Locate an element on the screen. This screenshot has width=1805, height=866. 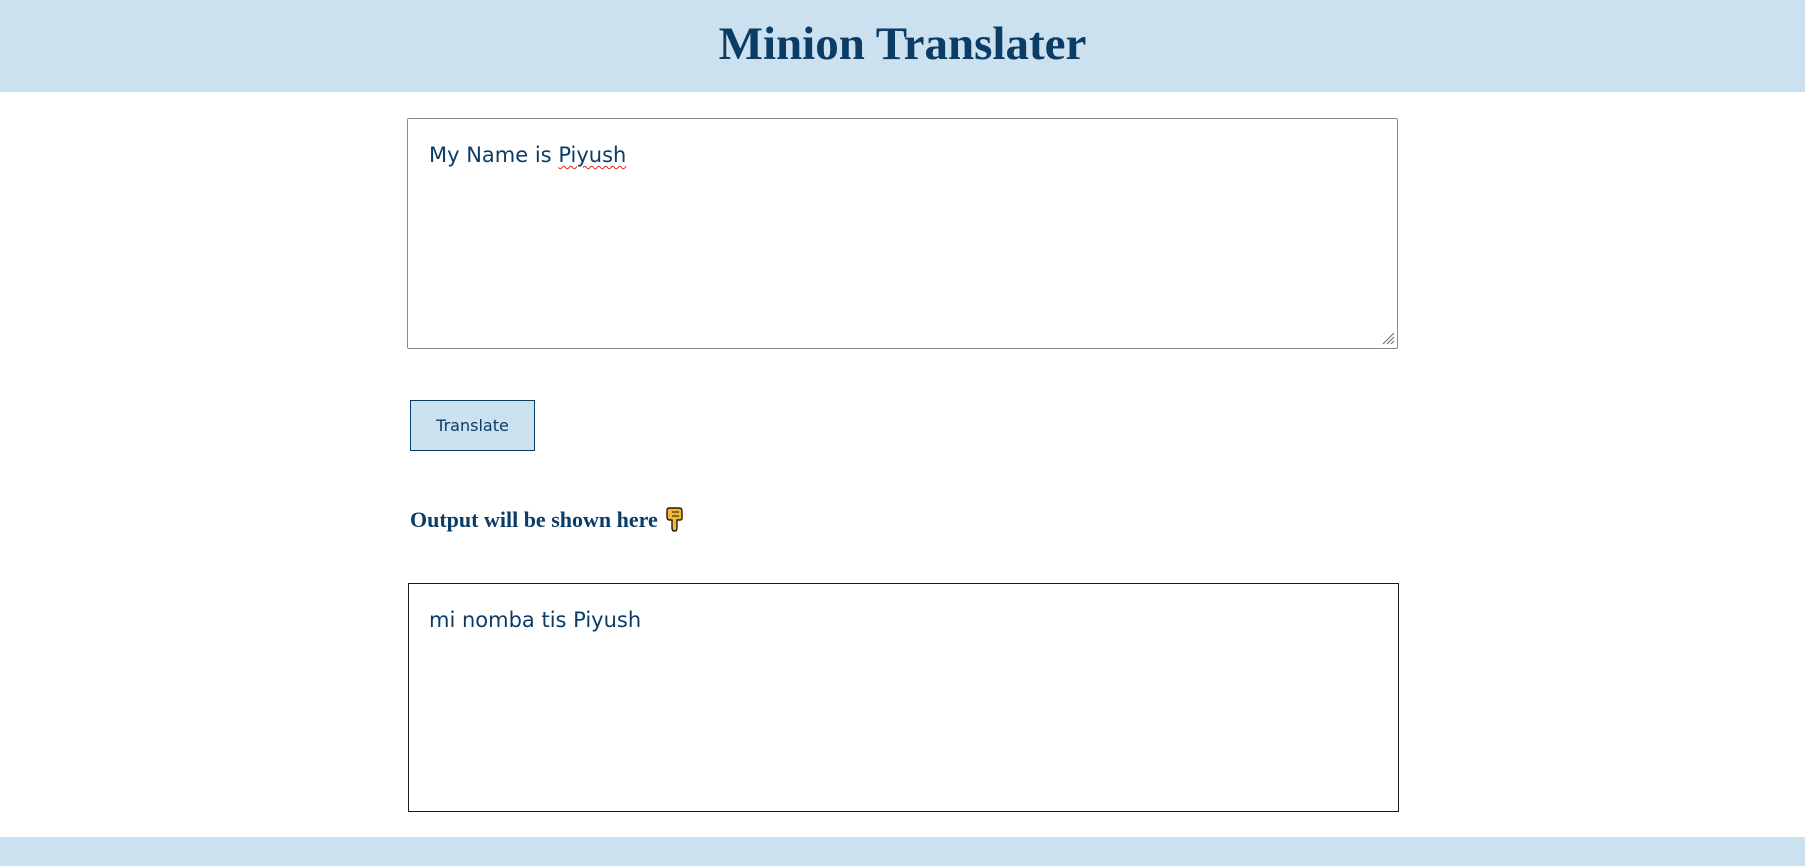
footer-bar is located at coordinates (902, 851).